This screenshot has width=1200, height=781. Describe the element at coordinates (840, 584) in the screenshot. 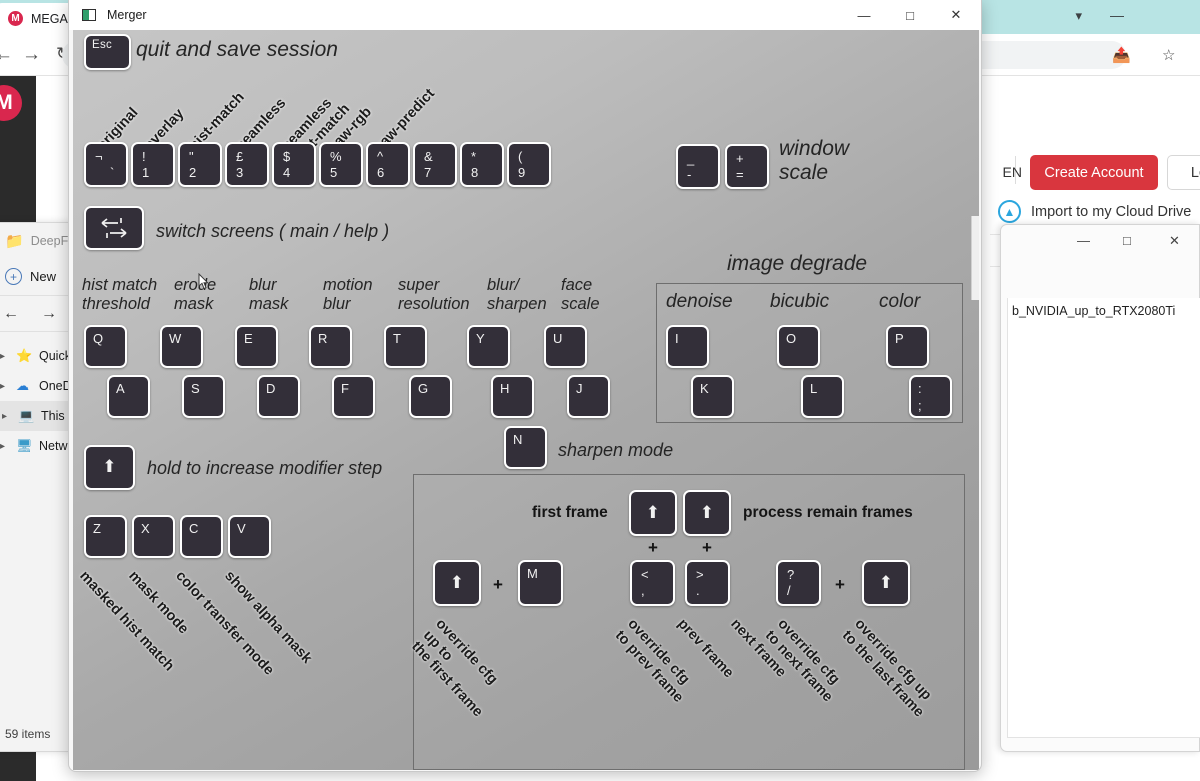

I see `plus-sign: +` at that location.